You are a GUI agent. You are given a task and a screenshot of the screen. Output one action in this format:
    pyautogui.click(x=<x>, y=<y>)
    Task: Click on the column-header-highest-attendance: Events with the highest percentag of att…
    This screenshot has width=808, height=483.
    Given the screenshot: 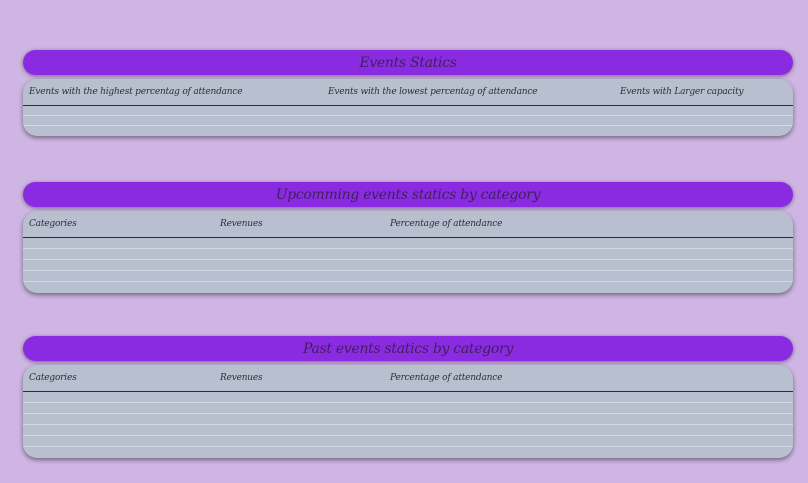 What is the action you would take?
    pyautogui.click(x=136, y=92)
    